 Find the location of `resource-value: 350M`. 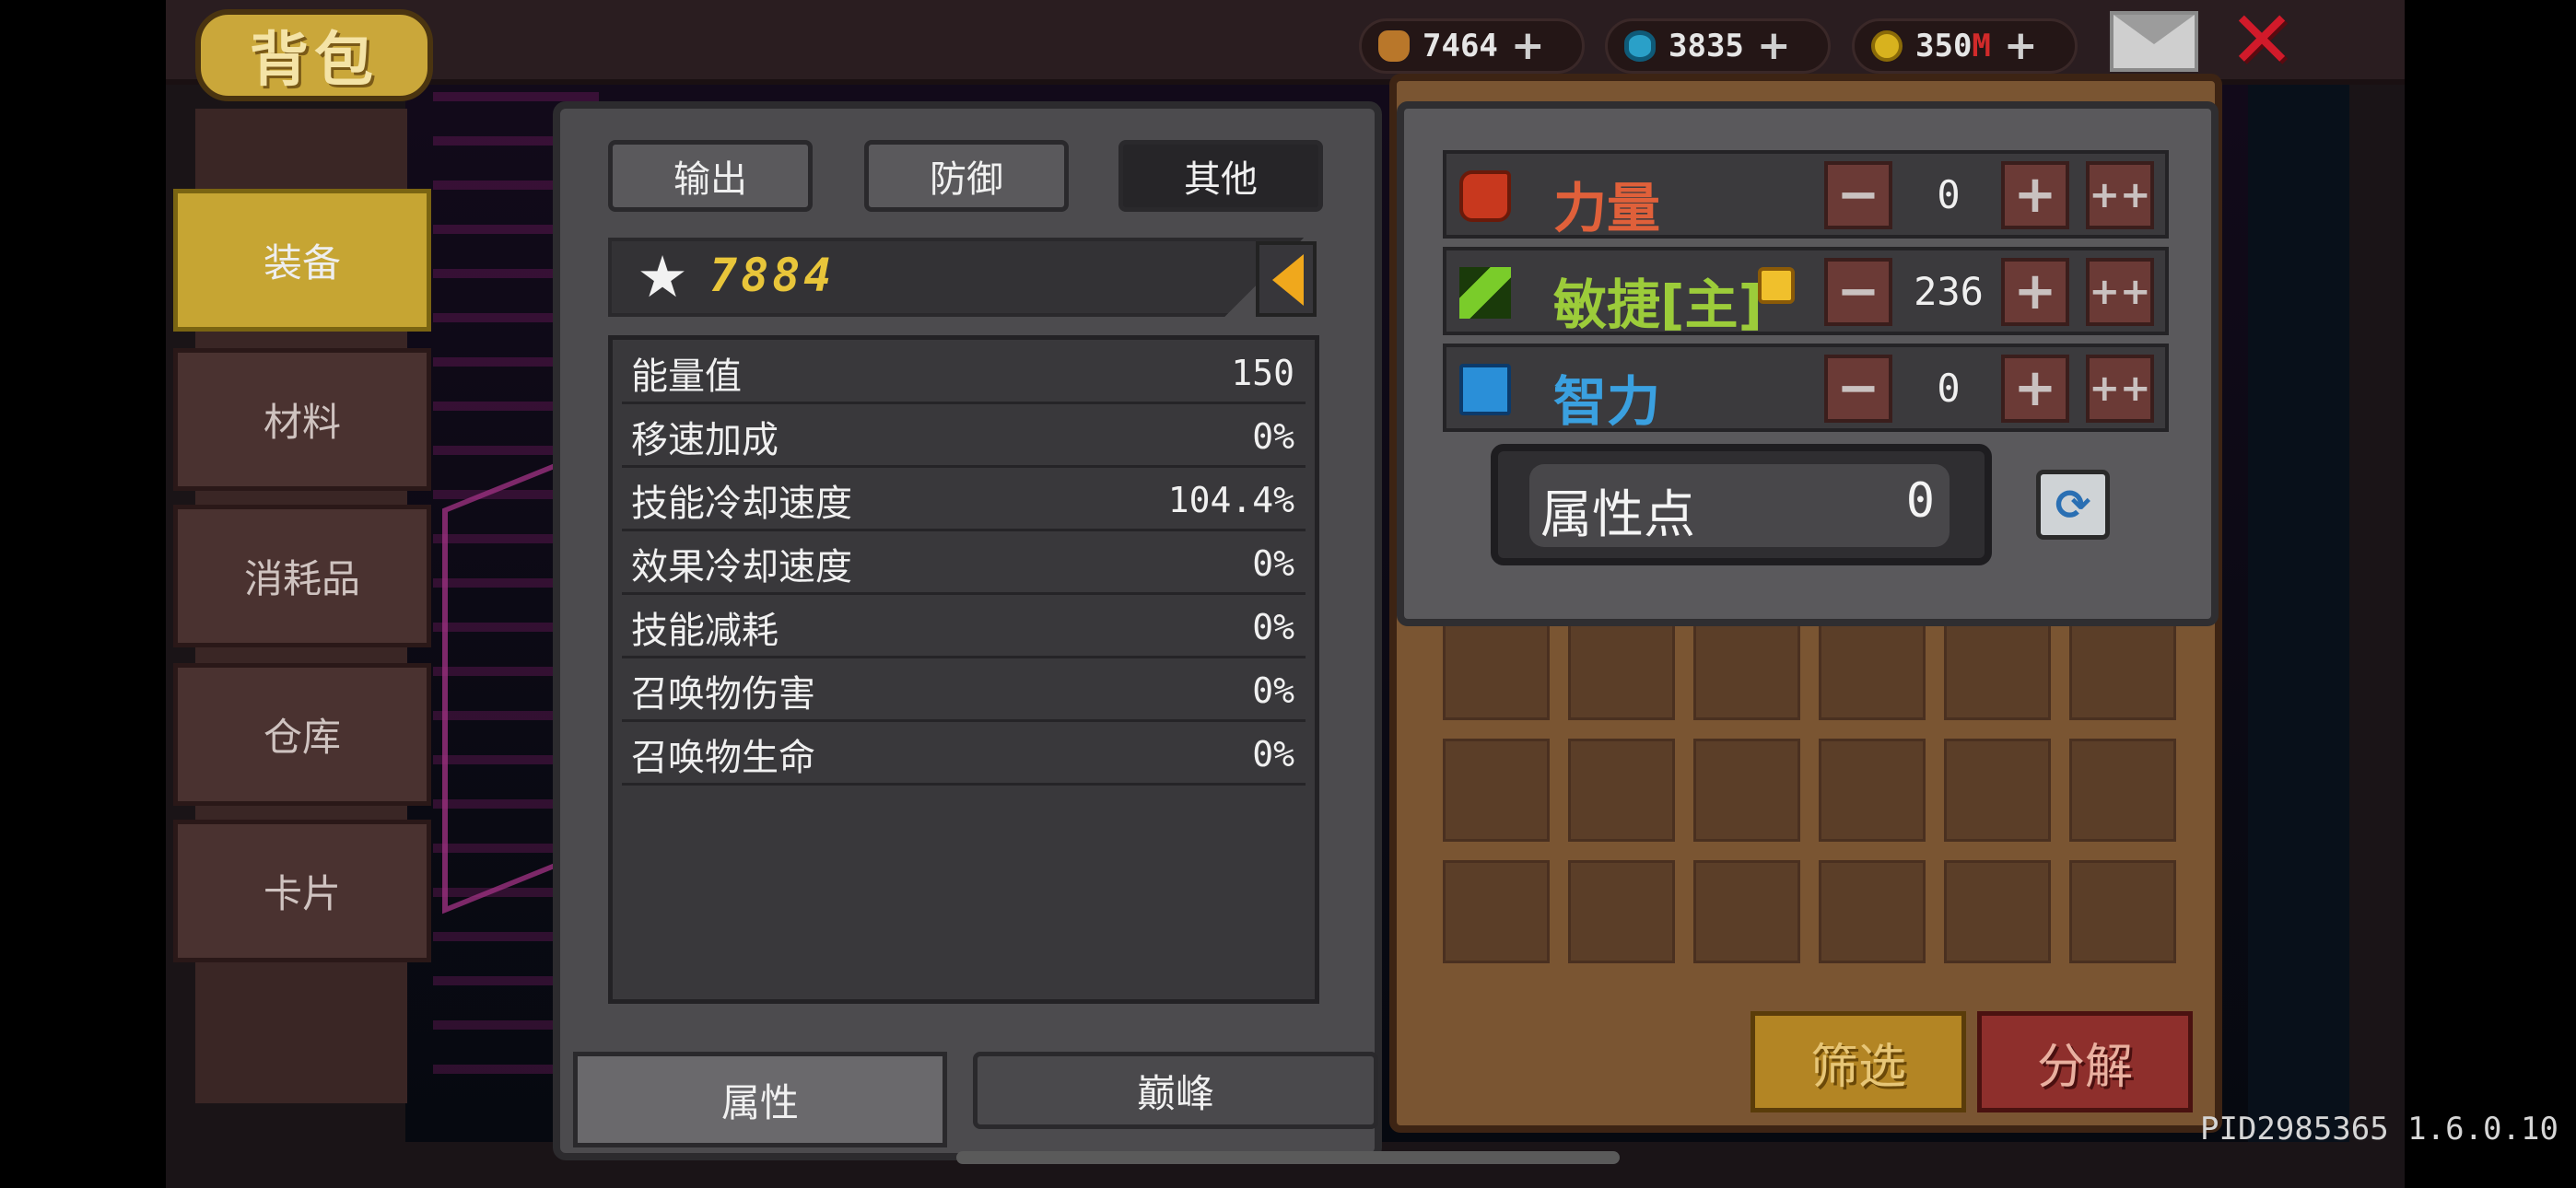

resource-value: 350M is located at coordinates (1953, 46).